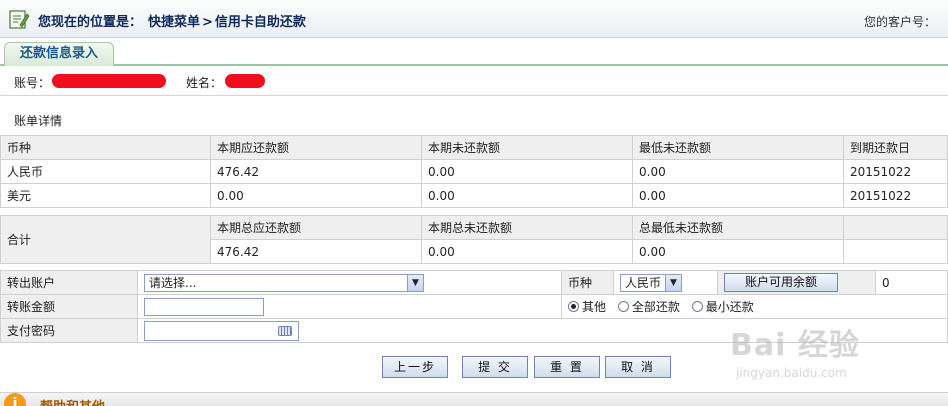 The width and height of the screenshot is (948, 406). What do you see at coordinates (349, 306) in the screenshot?
I see `amount-cell` at bounding box center [349, 306].